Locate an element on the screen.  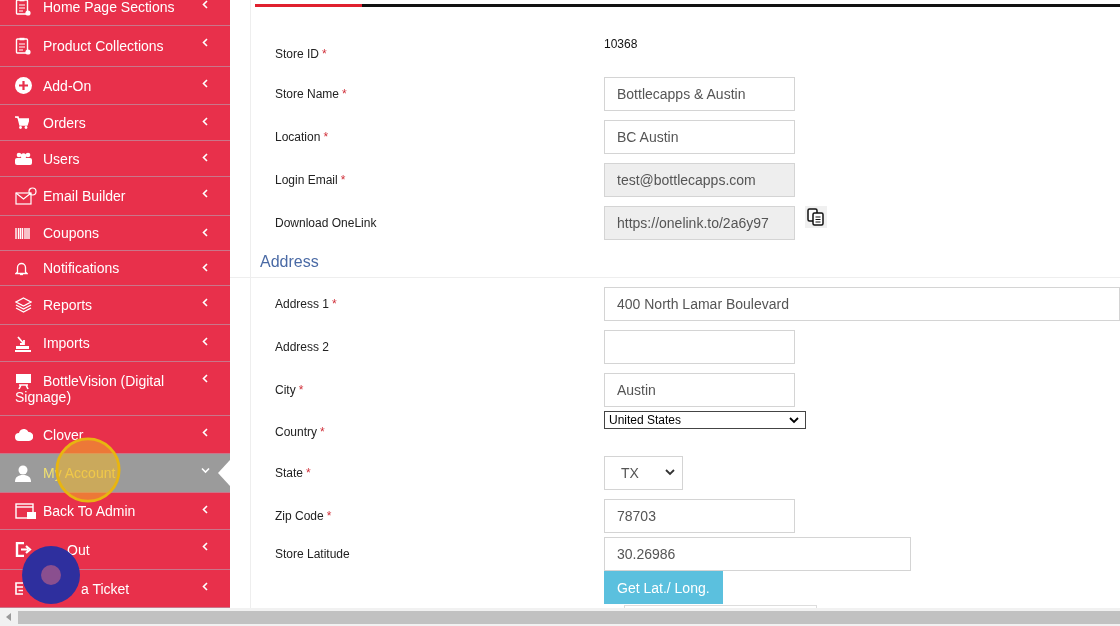
horizontal-scrollbar is located at coordinates (560, 617).